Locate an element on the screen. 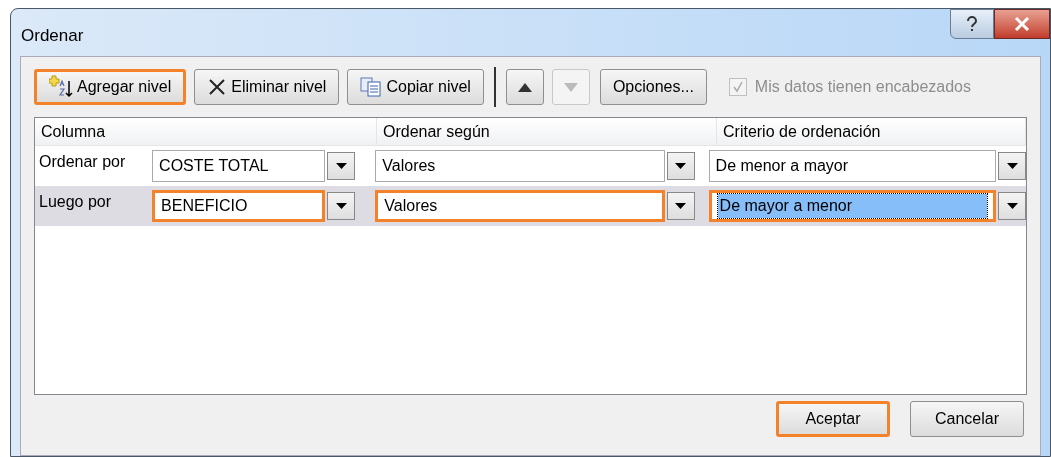  checkbox-label: Mis datos tienen encabezados is located at coordinates (862, 87).